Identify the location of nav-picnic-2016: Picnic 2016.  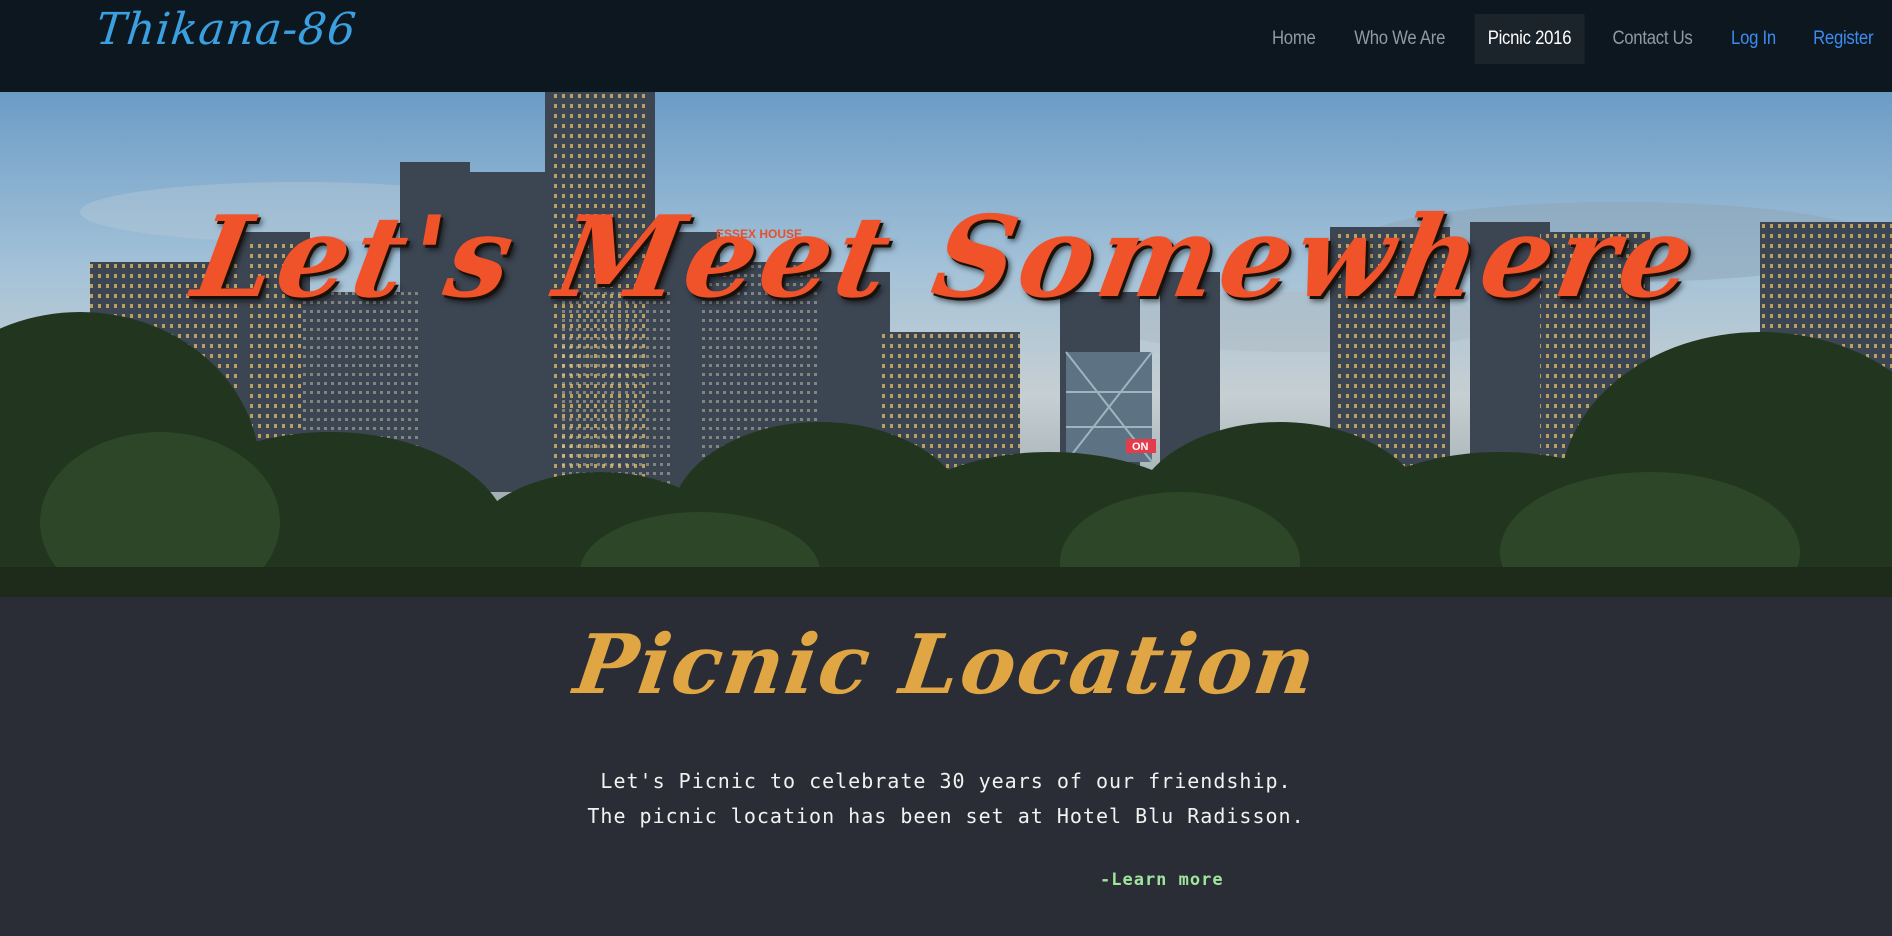
(1529, 39).